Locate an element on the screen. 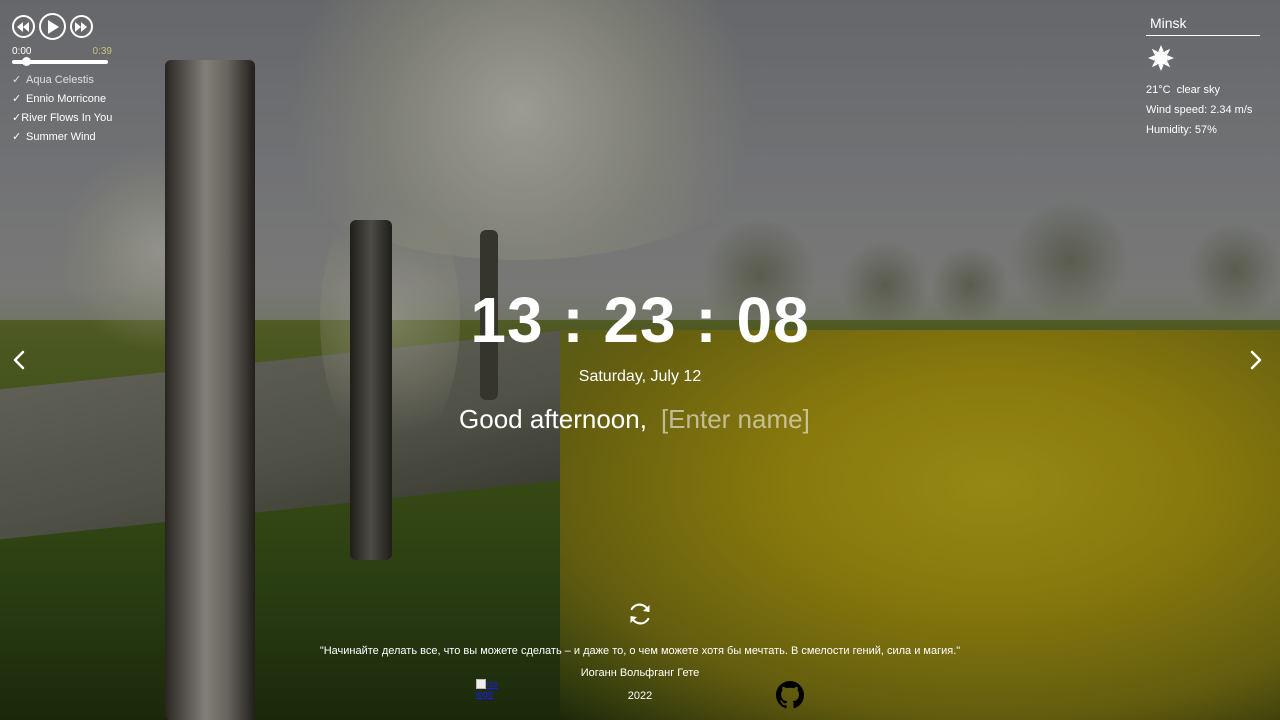 This screenshot has height=720, width=1280. play-prev-button is located at coordinates (23, 26).